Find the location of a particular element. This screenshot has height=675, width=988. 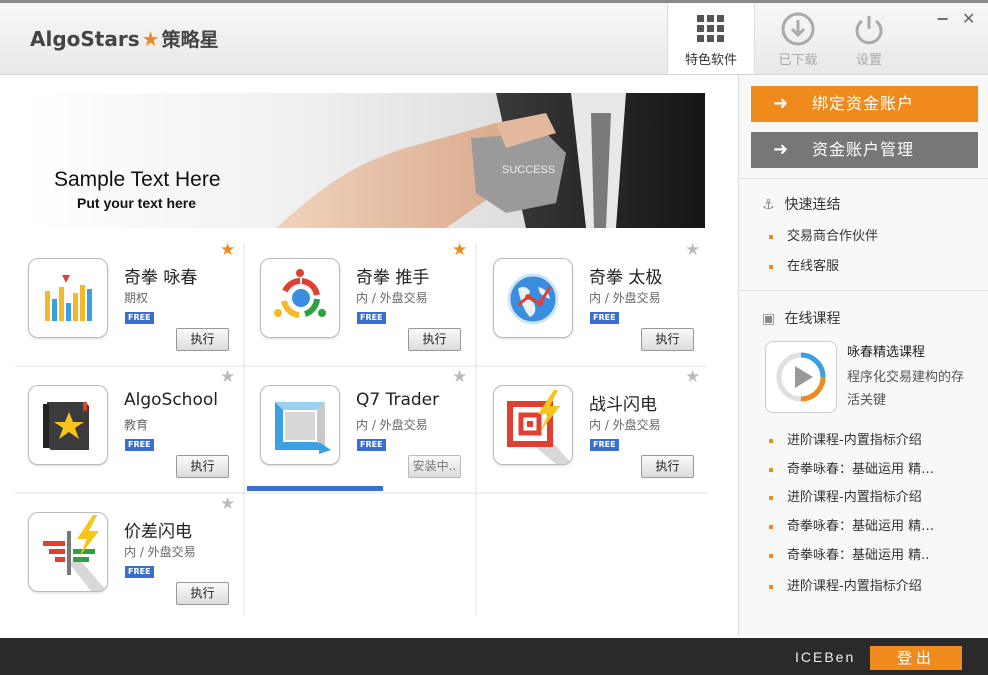

app-name: 奇拳 太极 is located at coordinates (626, 278).